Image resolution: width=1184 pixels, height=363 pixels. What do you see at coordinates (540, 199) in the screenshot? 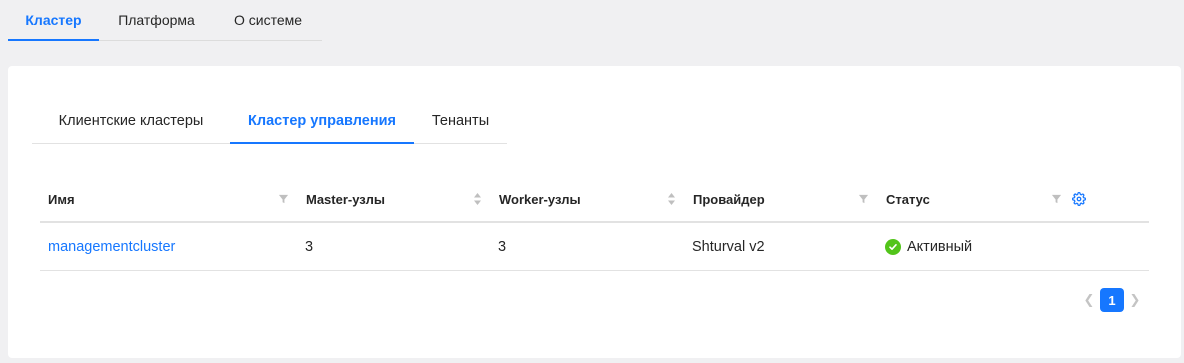
I see `column-label: Worker-узлы` at bounding box center [540, 199].